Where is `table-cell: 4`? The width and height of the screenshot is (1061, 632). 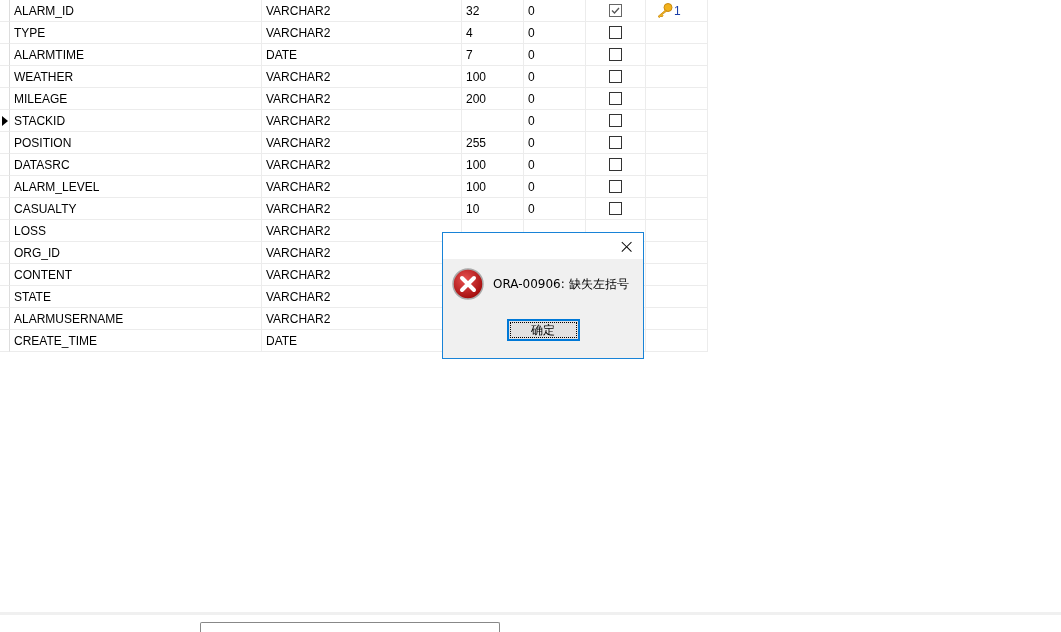
table-cell: 4 is located at coordinates (493, 33).